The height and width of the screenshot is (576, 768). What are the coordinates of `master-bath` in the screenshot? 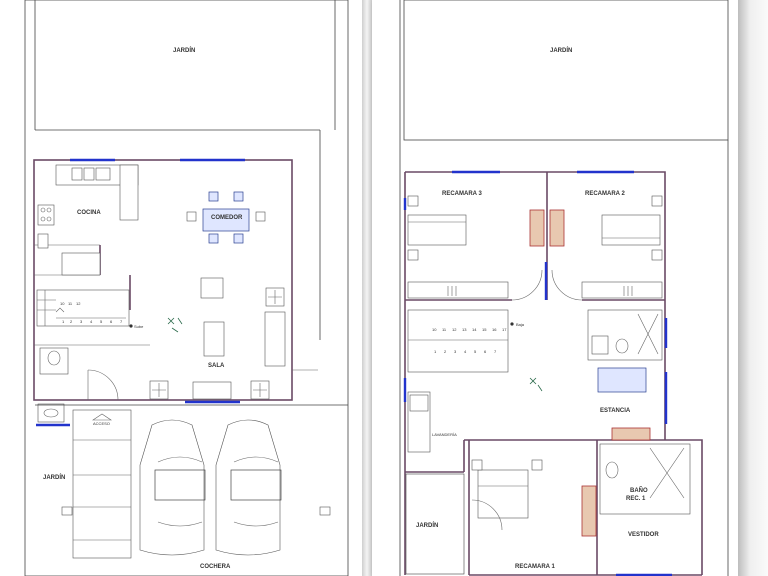 It's located at (645, 479).